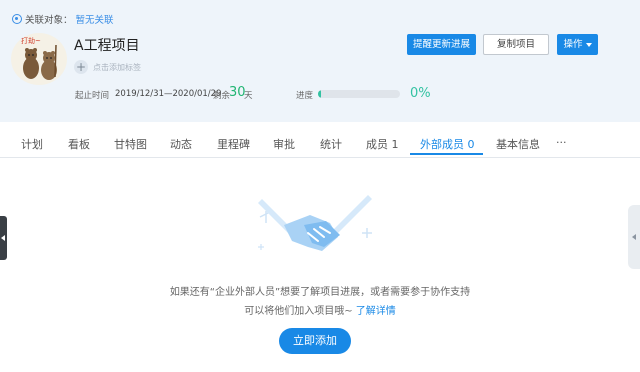 The width and height of the screenshot is (640, 372). Describe the element at coordinates (3, 238) in the screenshot. I see `collapse-left-icon` at that location.